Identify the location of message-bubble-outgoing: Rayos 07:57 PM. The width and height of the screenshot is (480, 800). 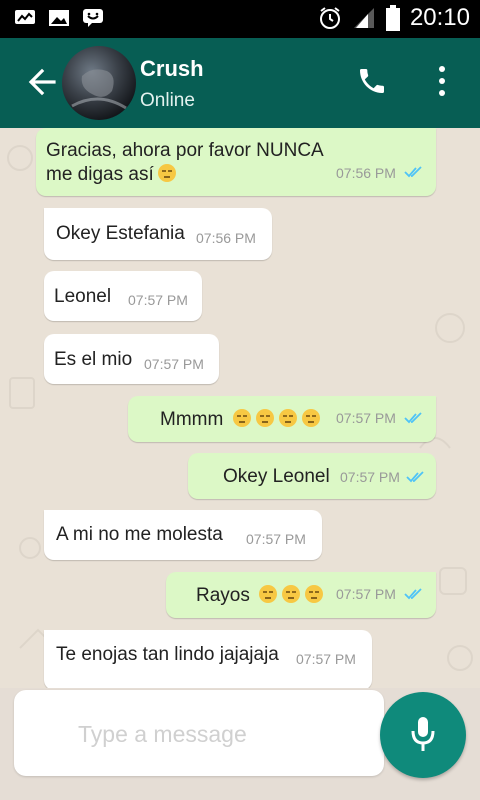
(301, 595).